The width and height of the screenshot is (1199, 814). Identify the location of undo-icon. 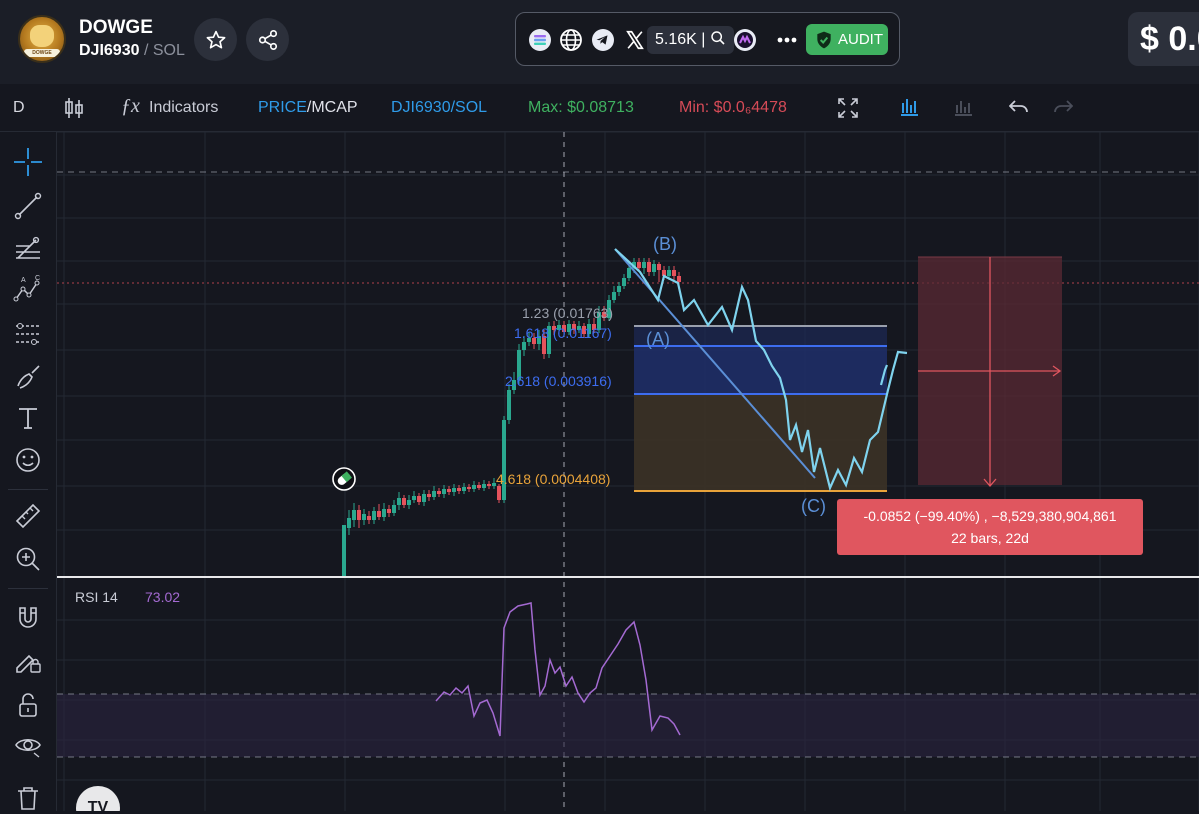
(1019, 107).